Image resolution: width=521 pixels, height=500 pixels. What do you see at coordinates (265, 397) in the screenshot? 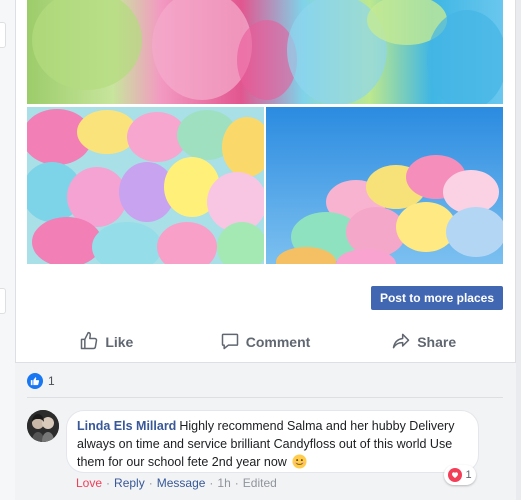
I see `divider` at bounding box center [265, 397].